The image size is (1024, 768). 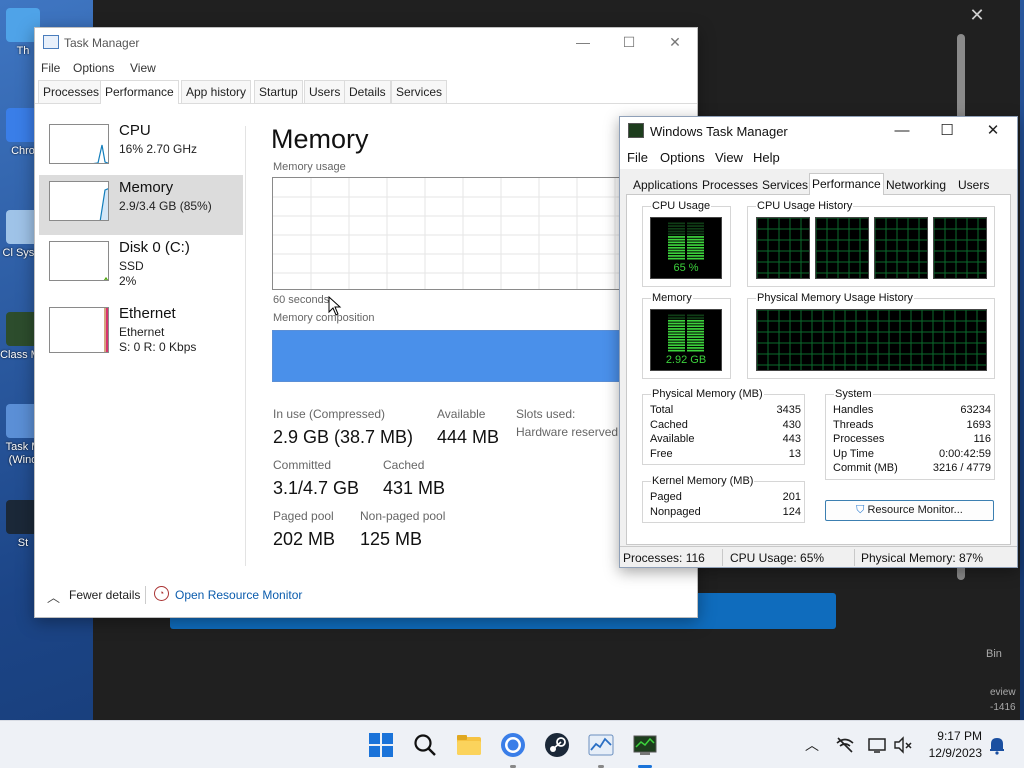 I want to click on sidebar-item-title: Memory, so click(x=146, y=187).